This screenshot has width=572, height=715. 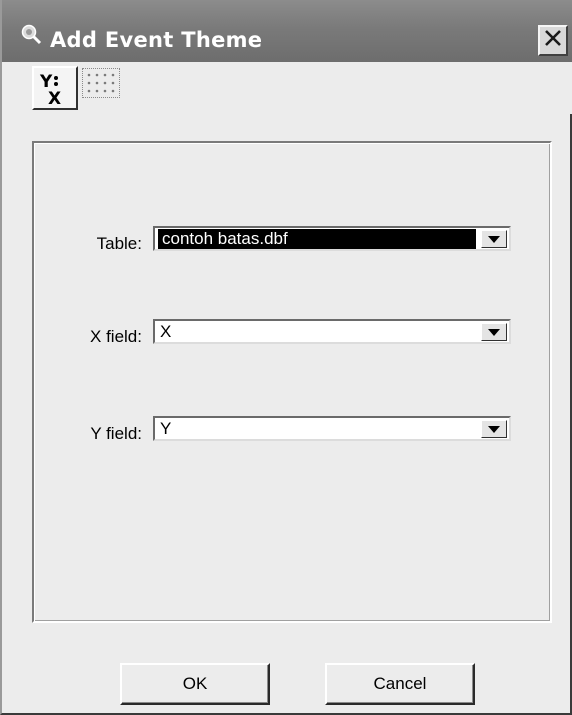 I want to click on svg-text: X, so click(x=54, y=98).